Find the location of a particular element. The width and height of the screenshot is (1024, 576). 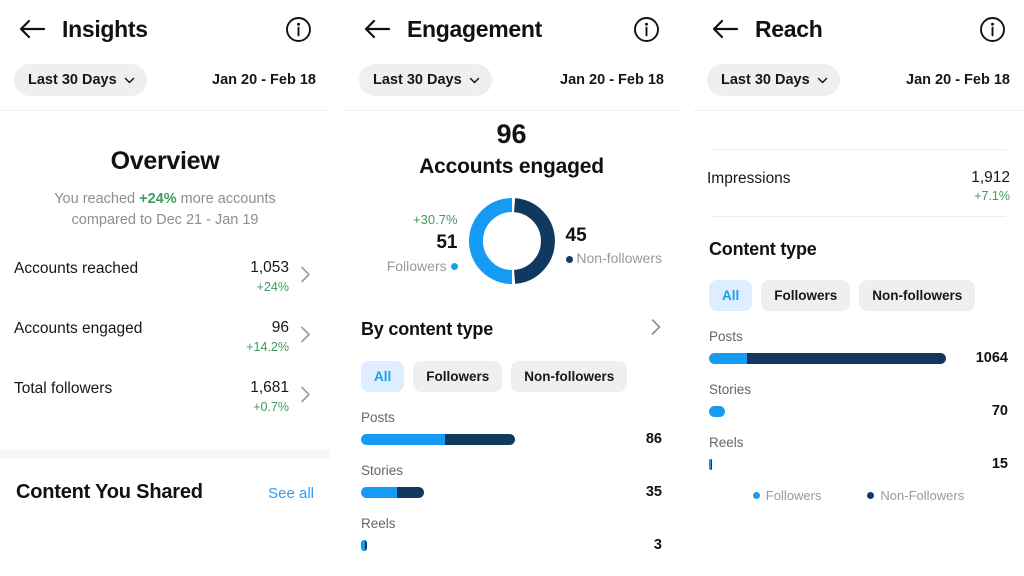

insights-header: Insights is located at coordinates (165, 29).